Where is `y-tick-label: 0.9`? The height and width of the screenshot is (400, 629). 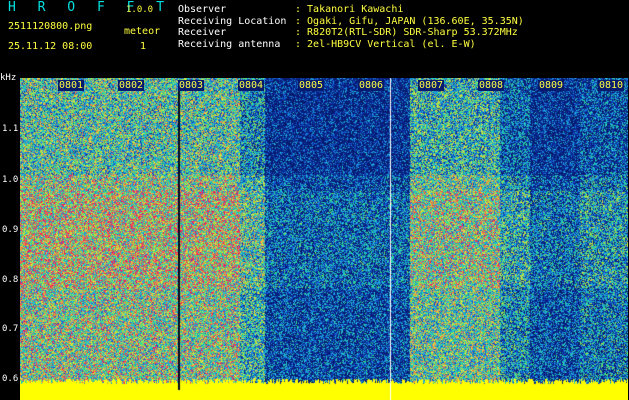
y-tick-label: 0.9 is located at coordinates (10, 230).